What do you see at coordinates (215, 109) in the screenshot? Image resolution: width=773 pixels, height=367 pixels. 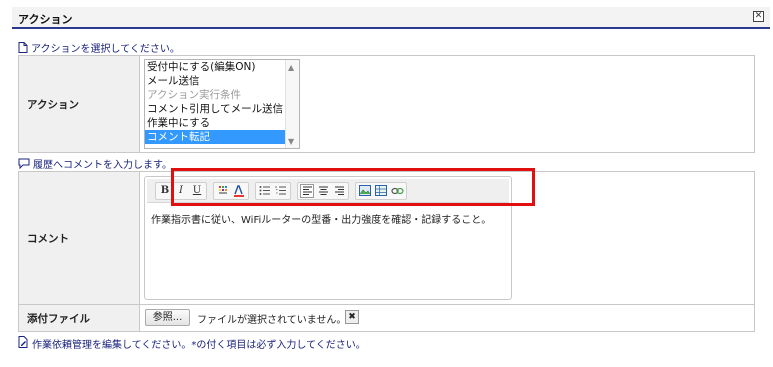 I see `action-option: コメント引用してメール送信` at bounding box center [215, 109].